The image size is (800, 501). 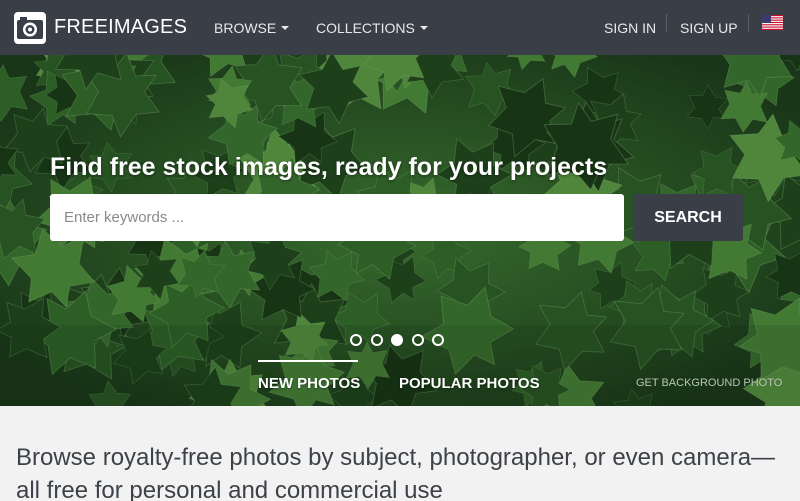 What do you see at coordinates (365, 27) in the screenshot?
I see `nav-collections-label: COLLECTIONS` at bounding box center [365, 27].